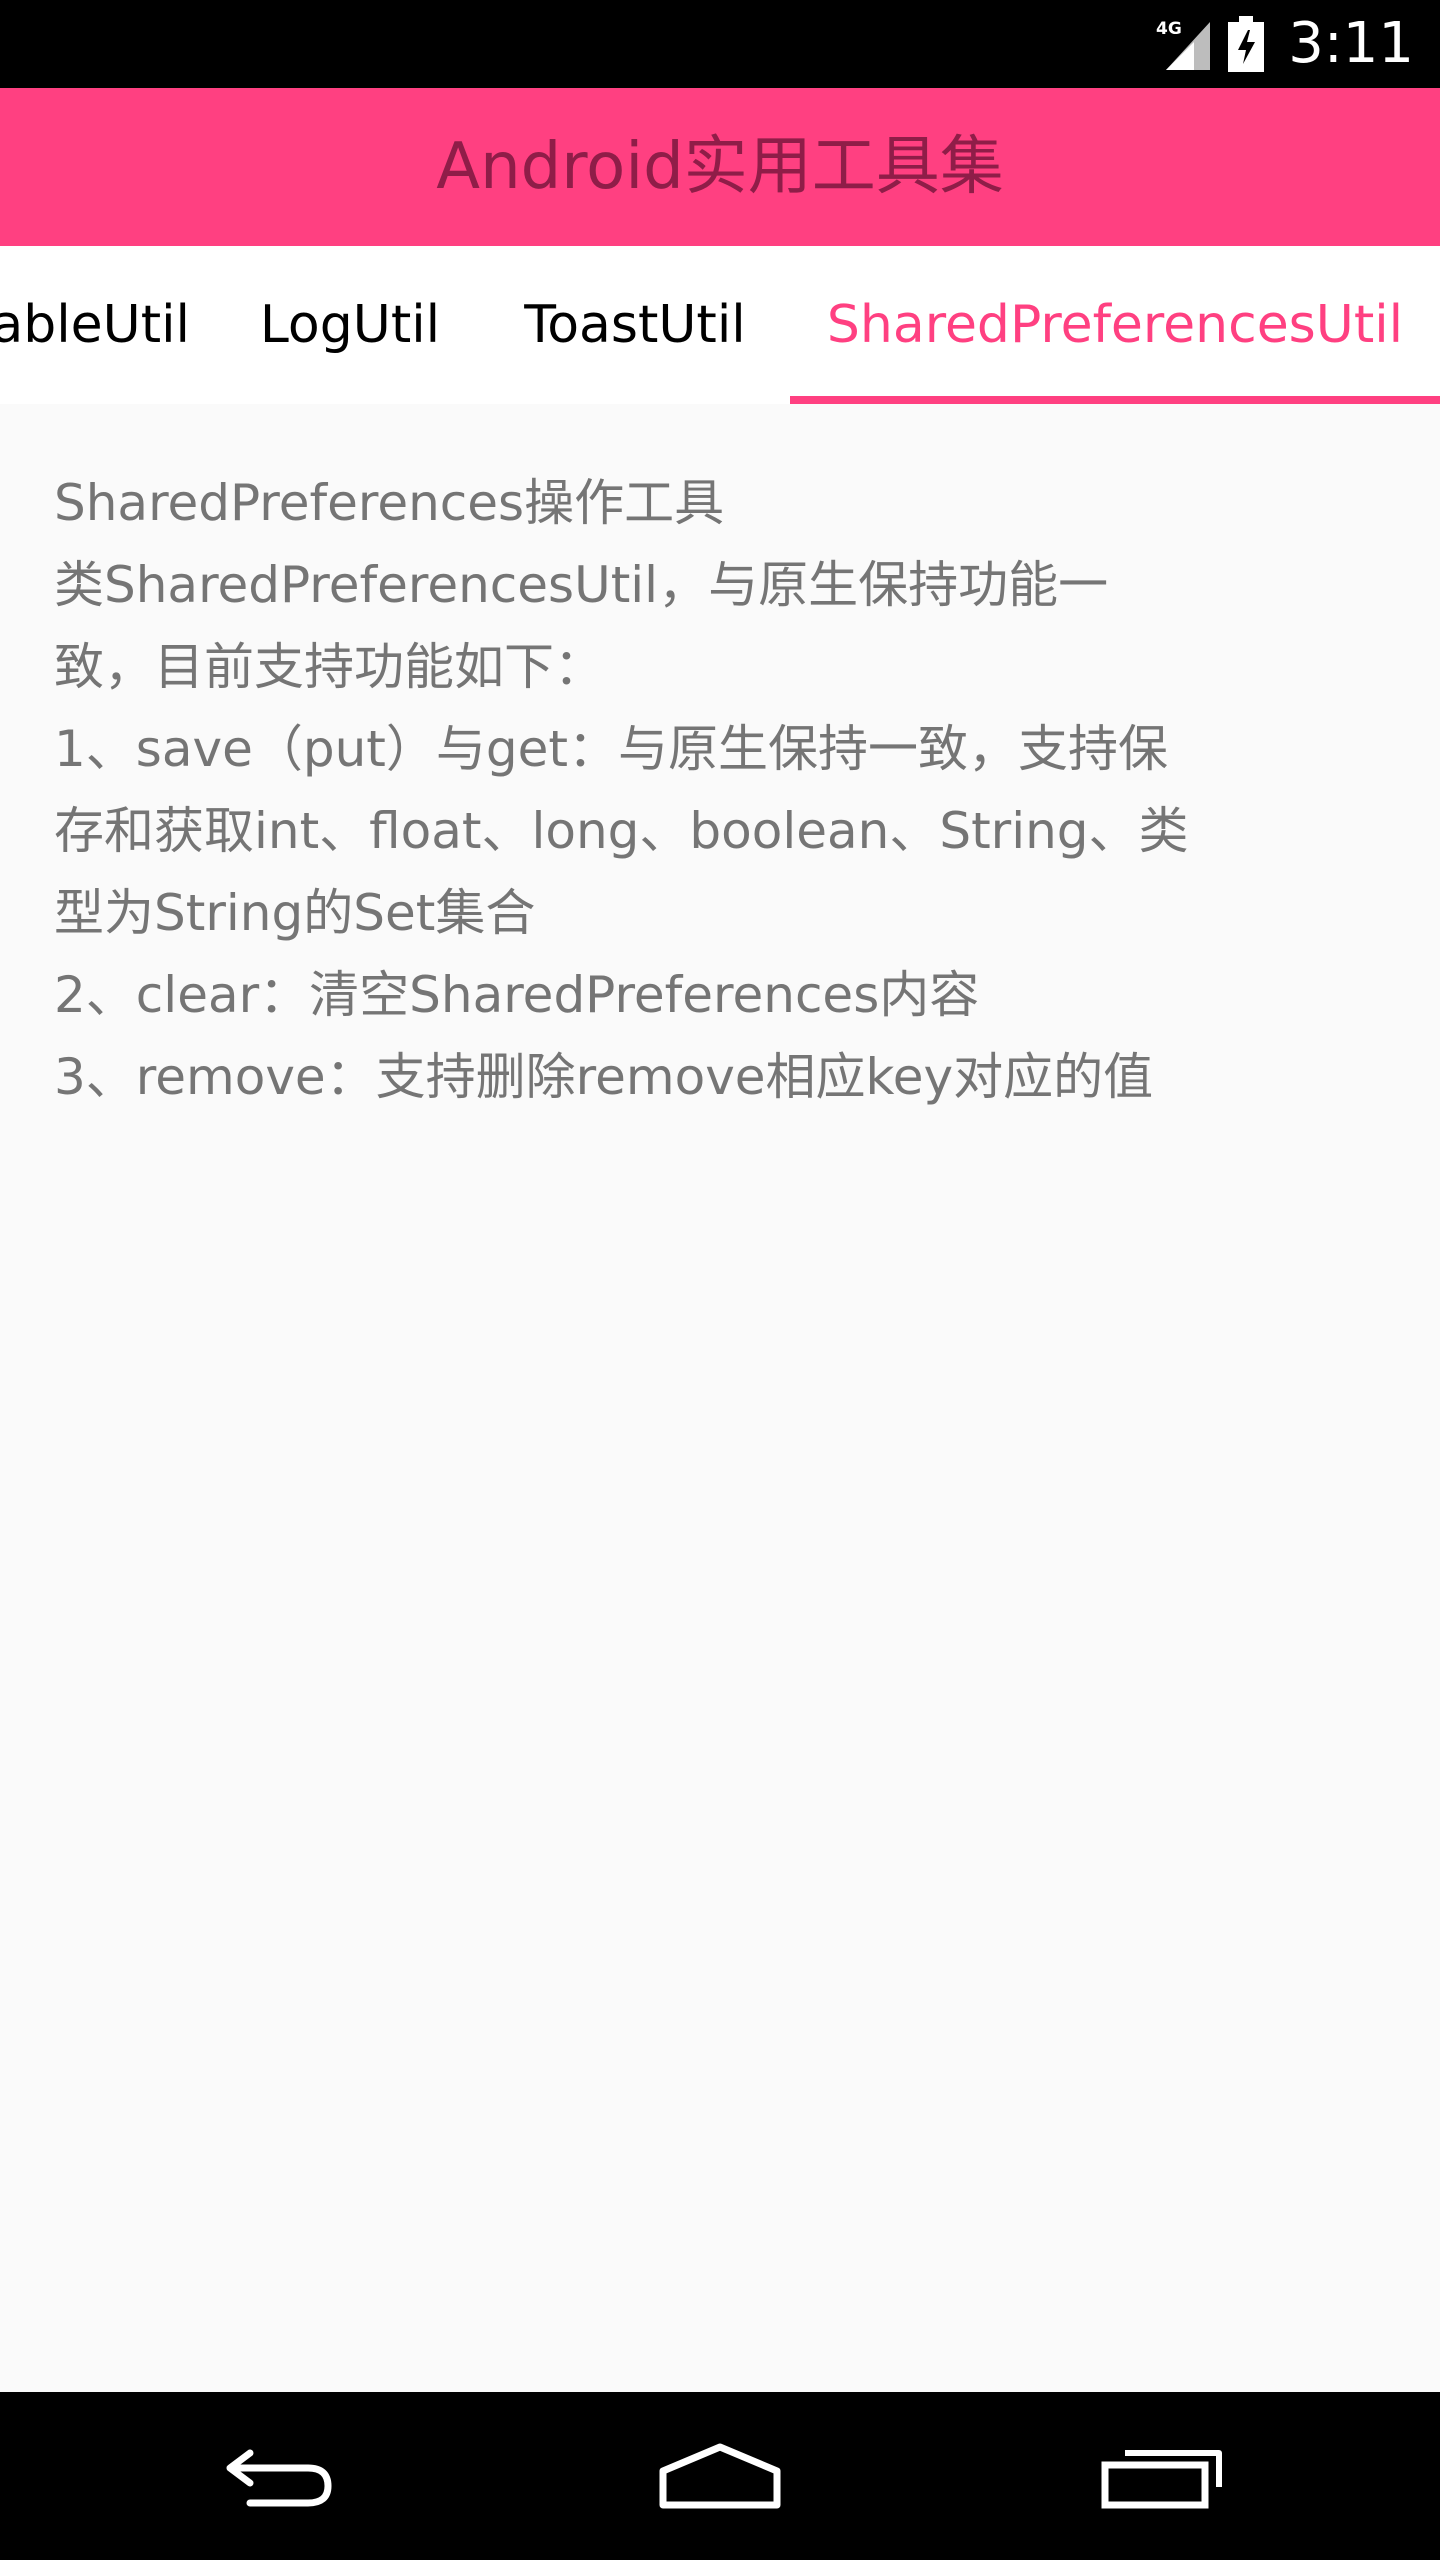  What do you see at coordinates (1183, 44) in the screenshot?
I see `signal-4g-icon: 4G` at bounding box center [1183, 44].